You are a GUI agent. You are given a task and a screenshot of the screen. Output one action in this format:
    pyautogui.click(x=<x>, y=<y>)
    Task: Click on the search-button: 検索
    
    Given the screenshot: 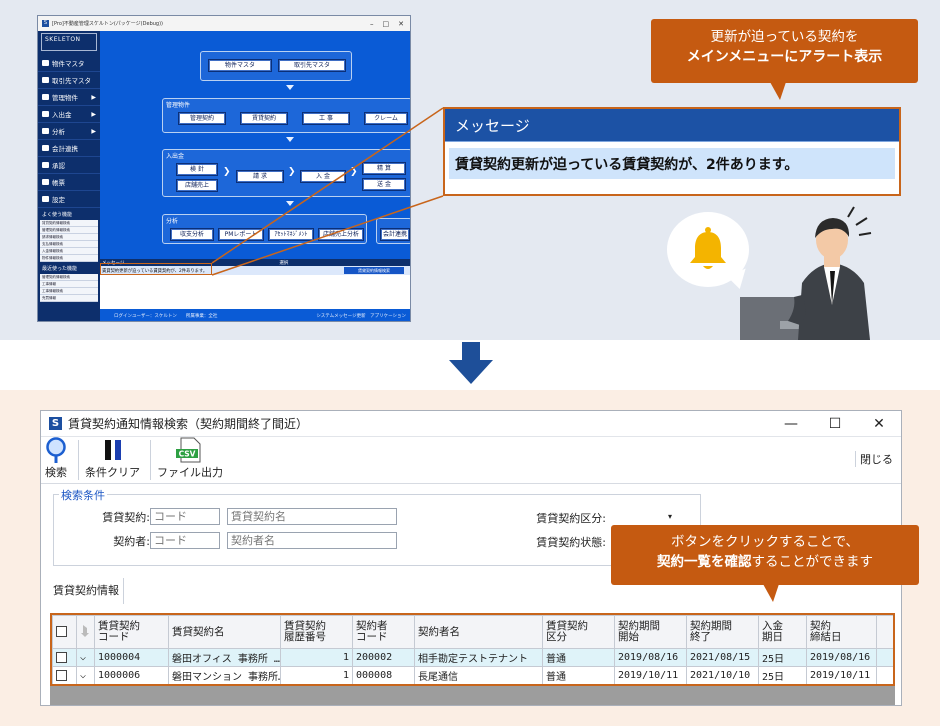 What is the action you would take?
    pyautogui.click(x=56, y=460)
    